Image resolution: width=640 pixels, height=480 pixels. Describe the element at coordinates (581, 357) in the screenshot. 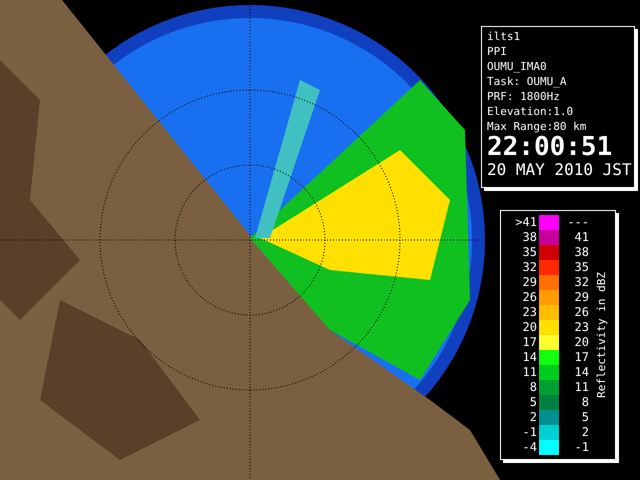

I see `legend-high-label: 17` at that location.